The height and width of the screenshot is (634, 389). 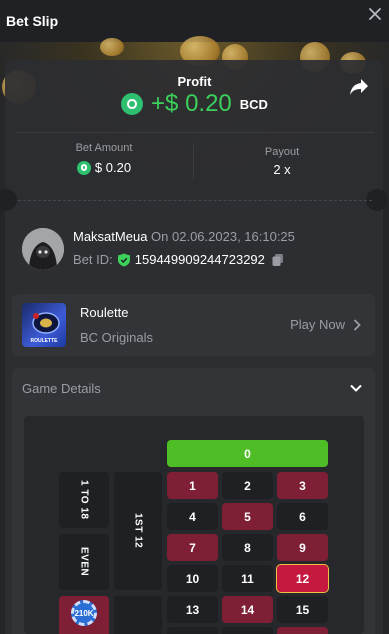 I want to click on roulette-cell-5: 5, so click(x=247, y=516).